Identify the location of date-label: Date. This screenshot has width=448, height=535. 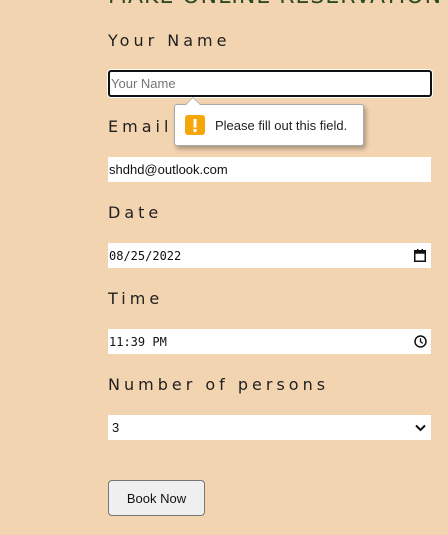
(135, 212).